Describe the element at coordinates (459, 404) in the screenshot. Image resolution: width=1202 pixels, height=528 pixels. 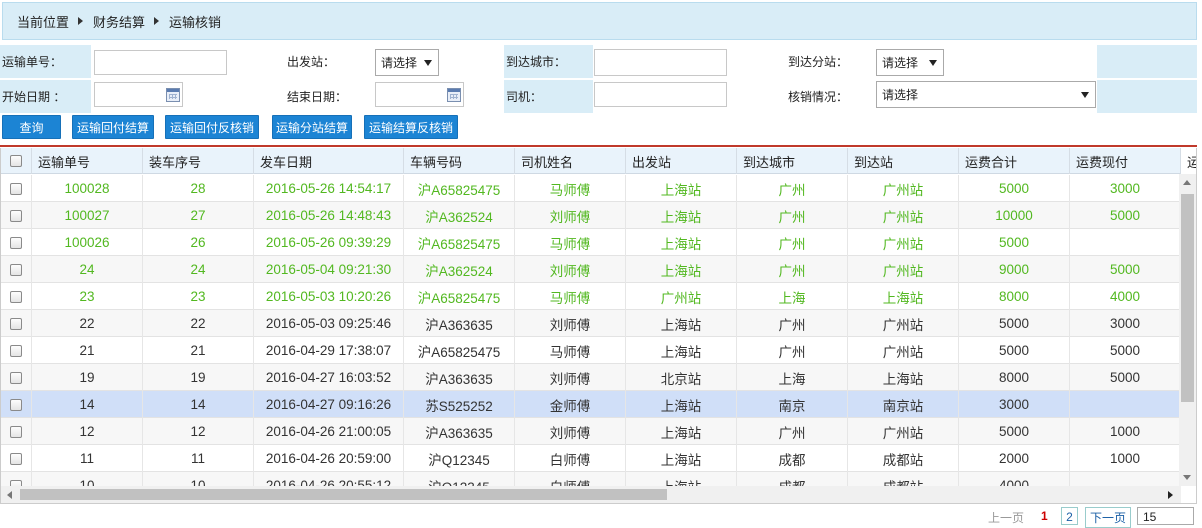
I see `cell-plate: 苏S525252` at that location.